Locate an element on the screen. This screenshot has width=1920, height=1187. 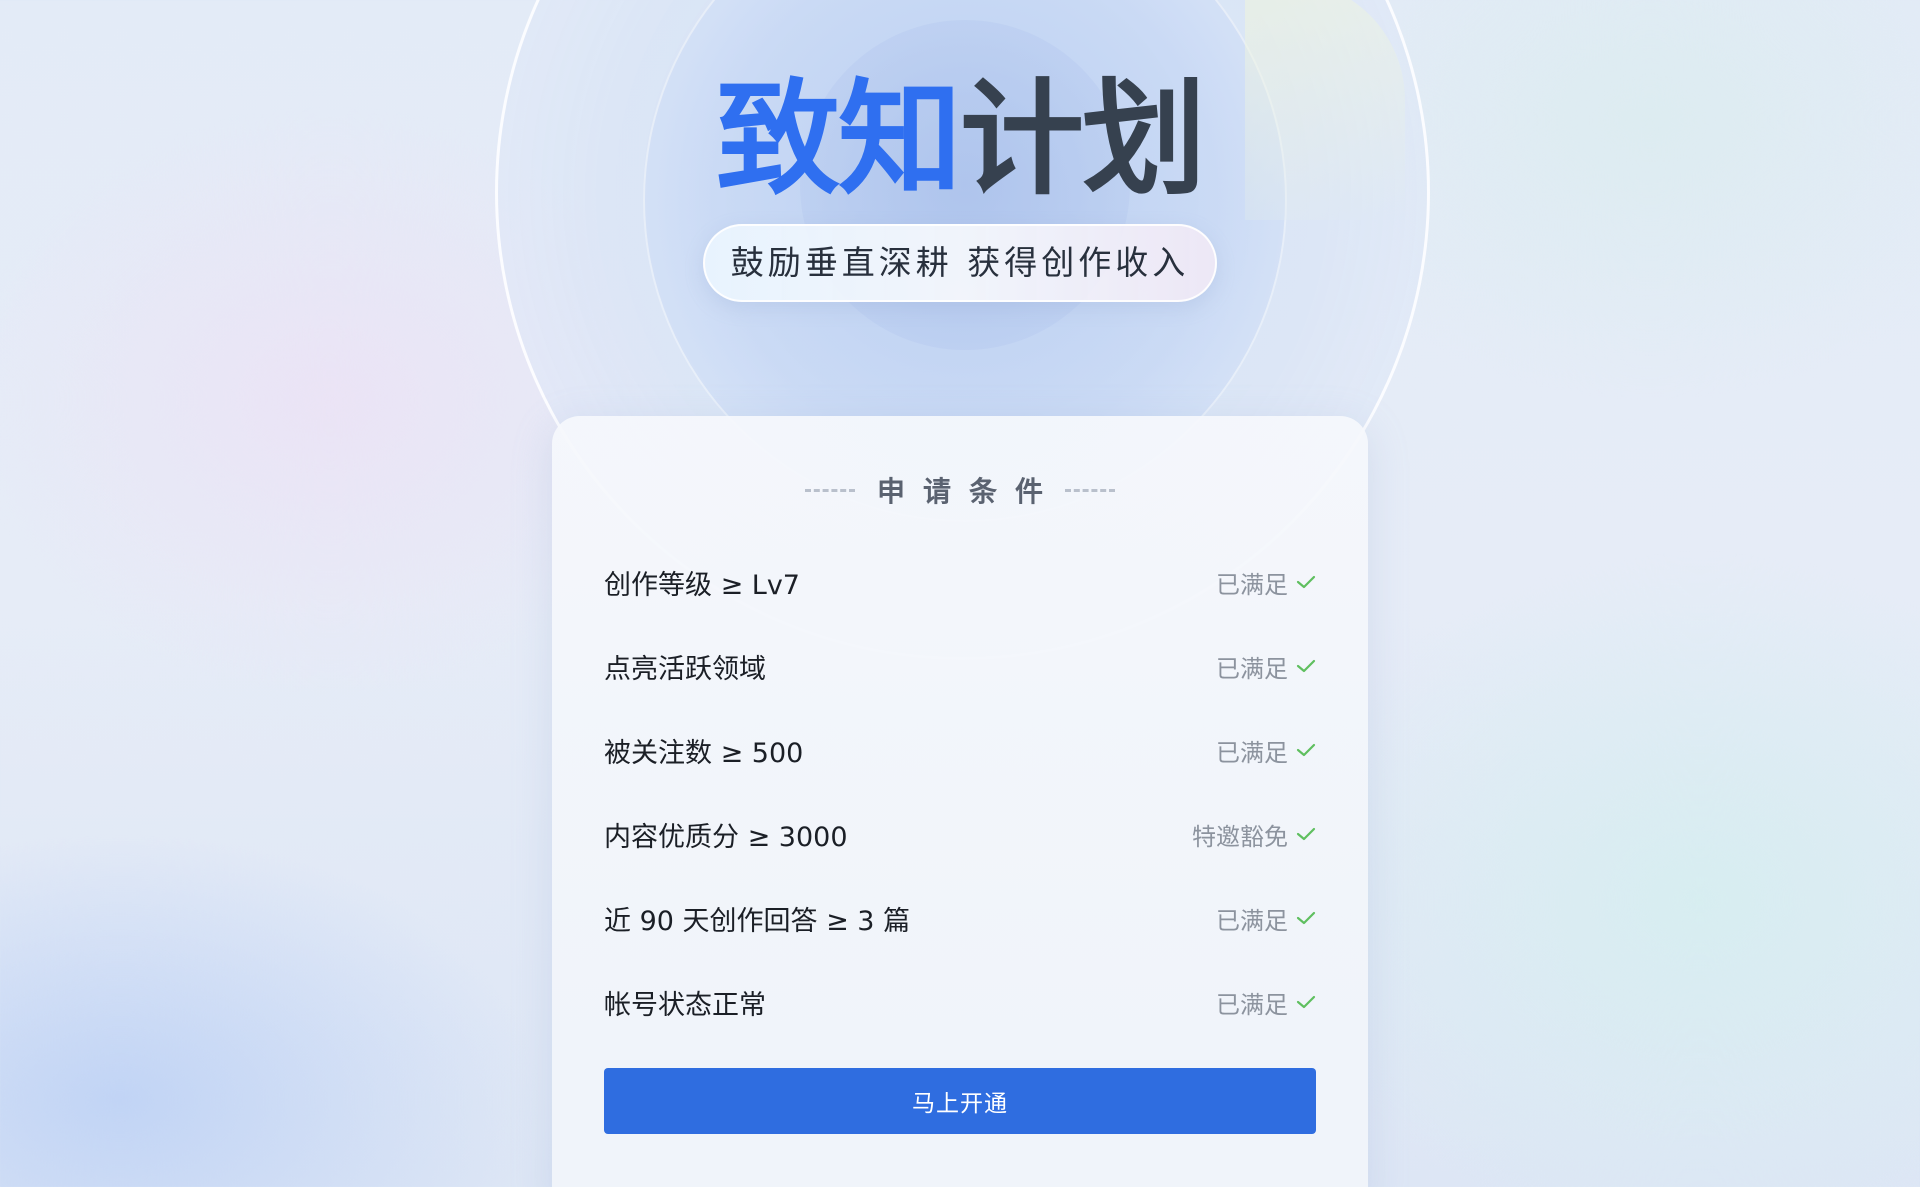
section-title: 申请条件 is located at coordinates (968, 491).